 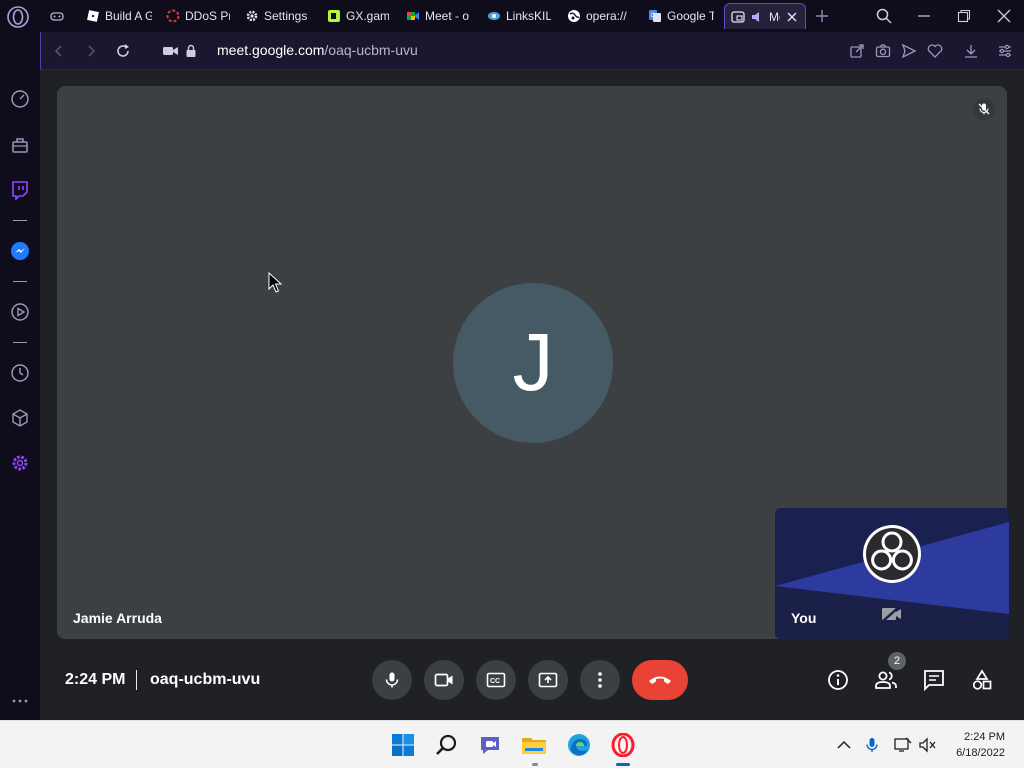 I want to click on mic-off-icon, so click(x=984, y=109).